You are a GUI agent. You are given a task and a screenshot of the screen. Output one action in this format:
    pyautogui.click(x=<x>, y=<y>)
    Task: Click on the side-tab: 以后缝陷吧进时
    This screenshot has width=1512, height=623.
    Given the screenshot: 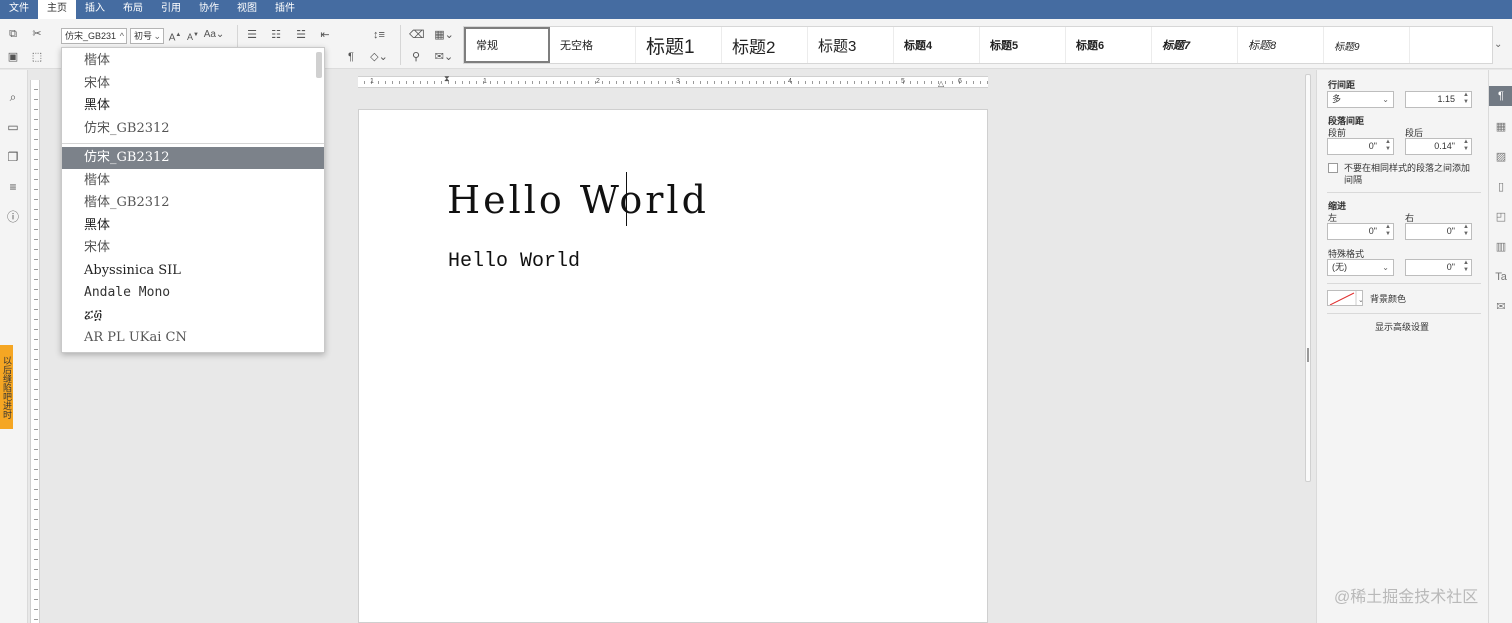 What is the action you would take?
    pyautogui.click(x=6, y=387)
    